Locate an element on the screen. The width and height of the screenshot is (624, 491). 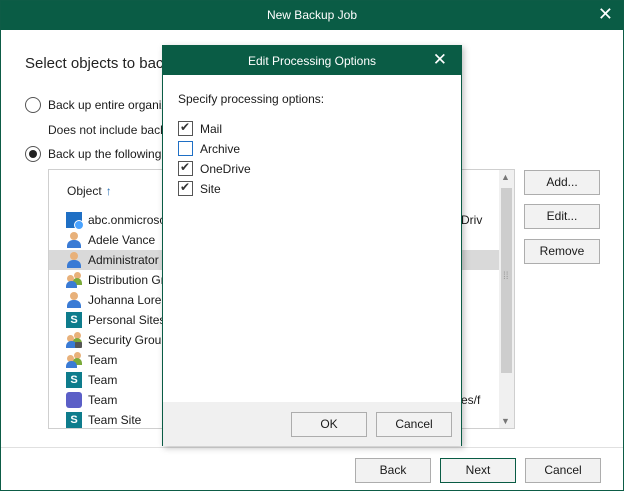
page-heading: Select objects to bac is located at coordinates (94, 63).